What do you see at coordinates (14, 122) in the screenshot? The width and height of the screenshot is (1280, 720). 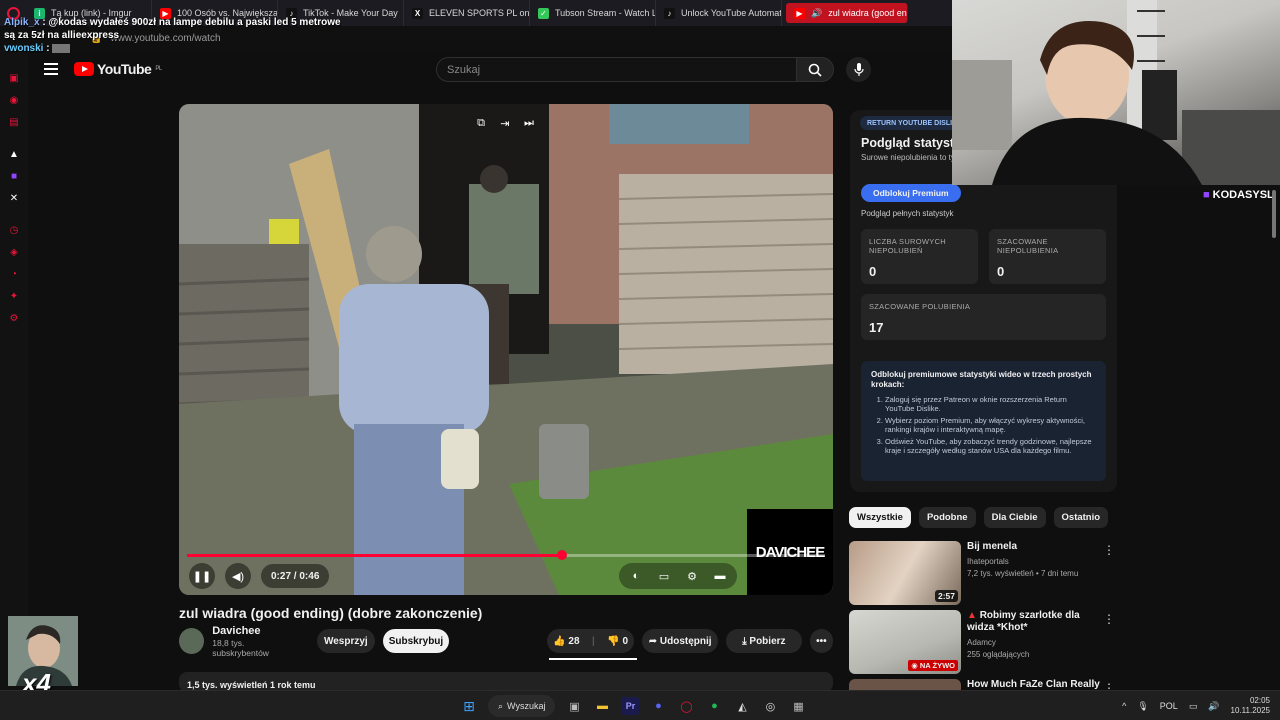 I see `notes-icon: ▤` at bounding box center [14, 122].